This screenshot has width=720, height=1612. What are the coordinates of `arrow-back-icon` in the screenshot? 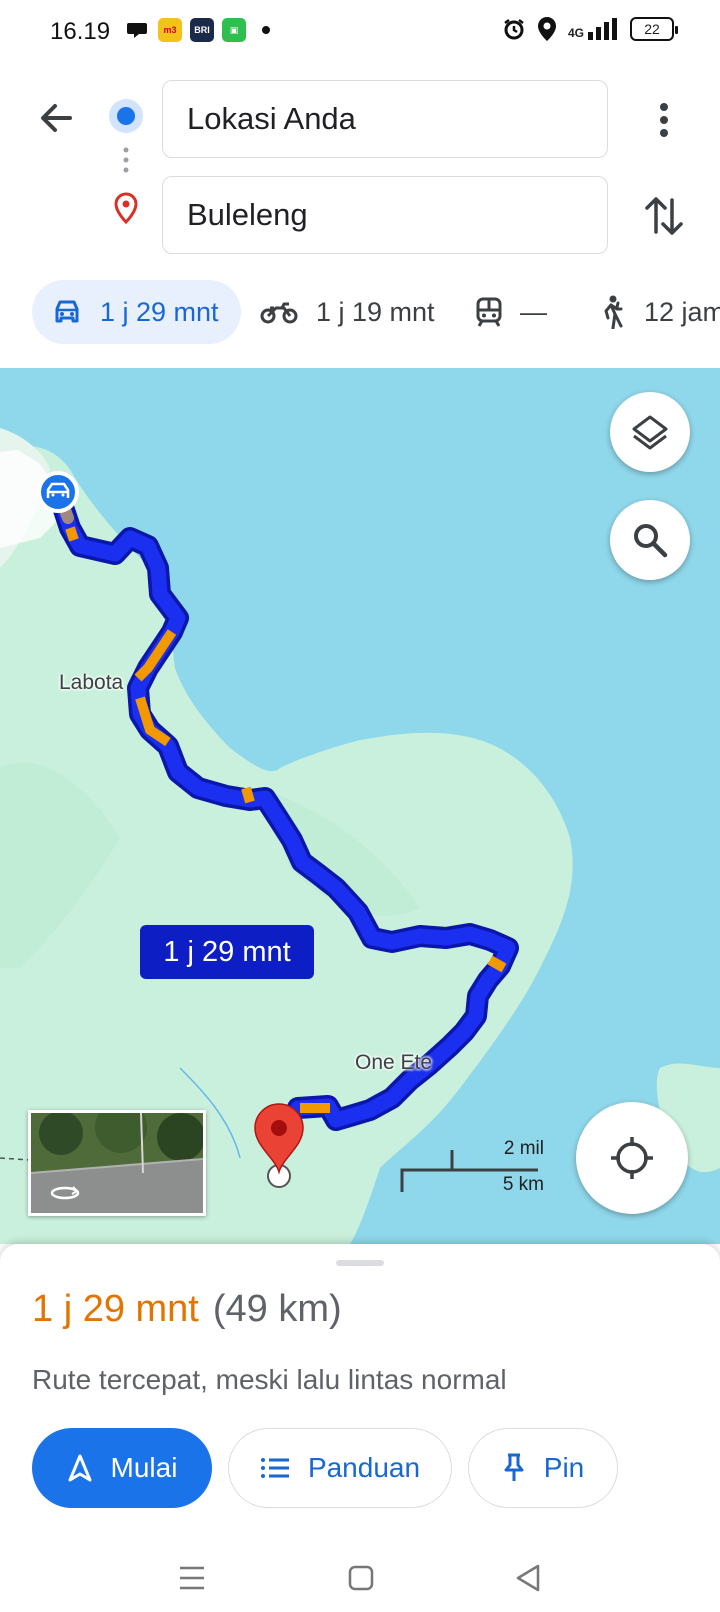 It's located at (56, 118).